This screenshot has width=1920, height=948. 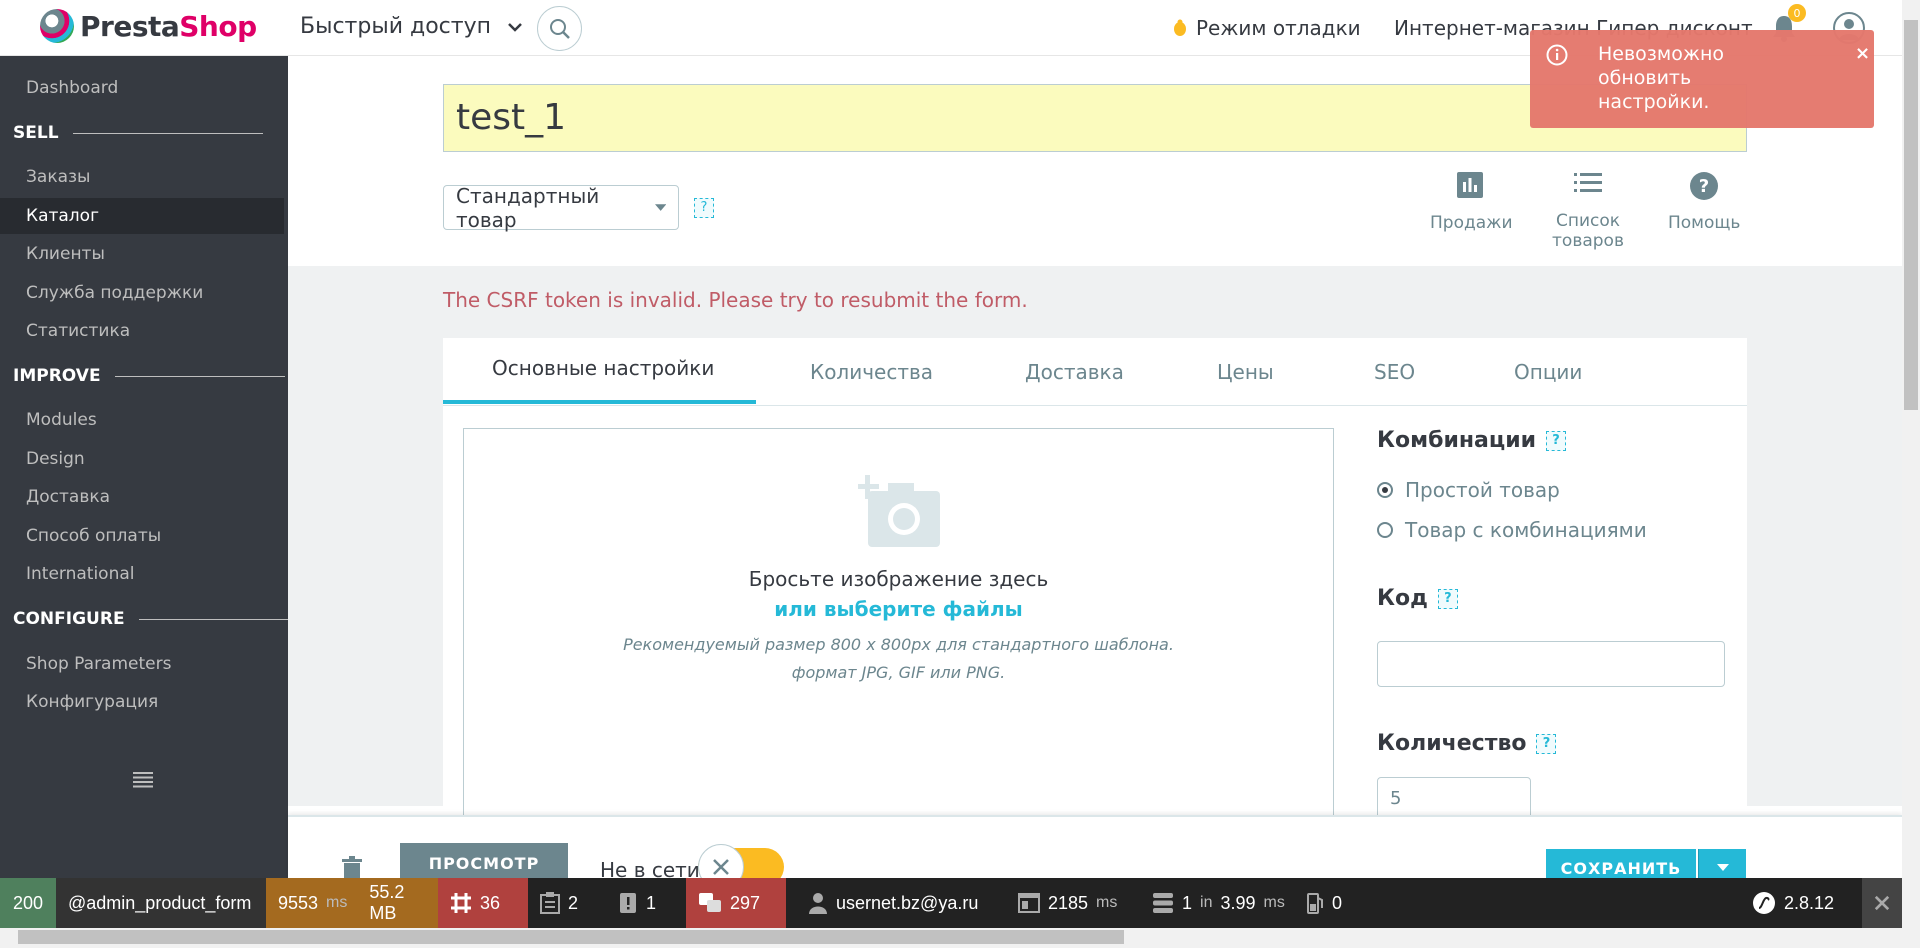 What do you see at coordinates (1447, 598) in the screenshot?
I see `code-help-icon: ?` at bounding box center [1447, 598].